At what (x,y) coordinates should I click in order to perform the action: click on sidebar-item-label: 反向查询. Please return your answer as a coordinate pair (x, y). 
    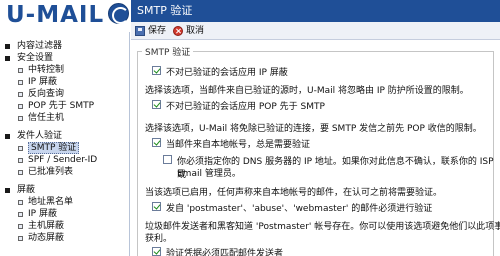
    Looking at the image, I should click on (46, 94).